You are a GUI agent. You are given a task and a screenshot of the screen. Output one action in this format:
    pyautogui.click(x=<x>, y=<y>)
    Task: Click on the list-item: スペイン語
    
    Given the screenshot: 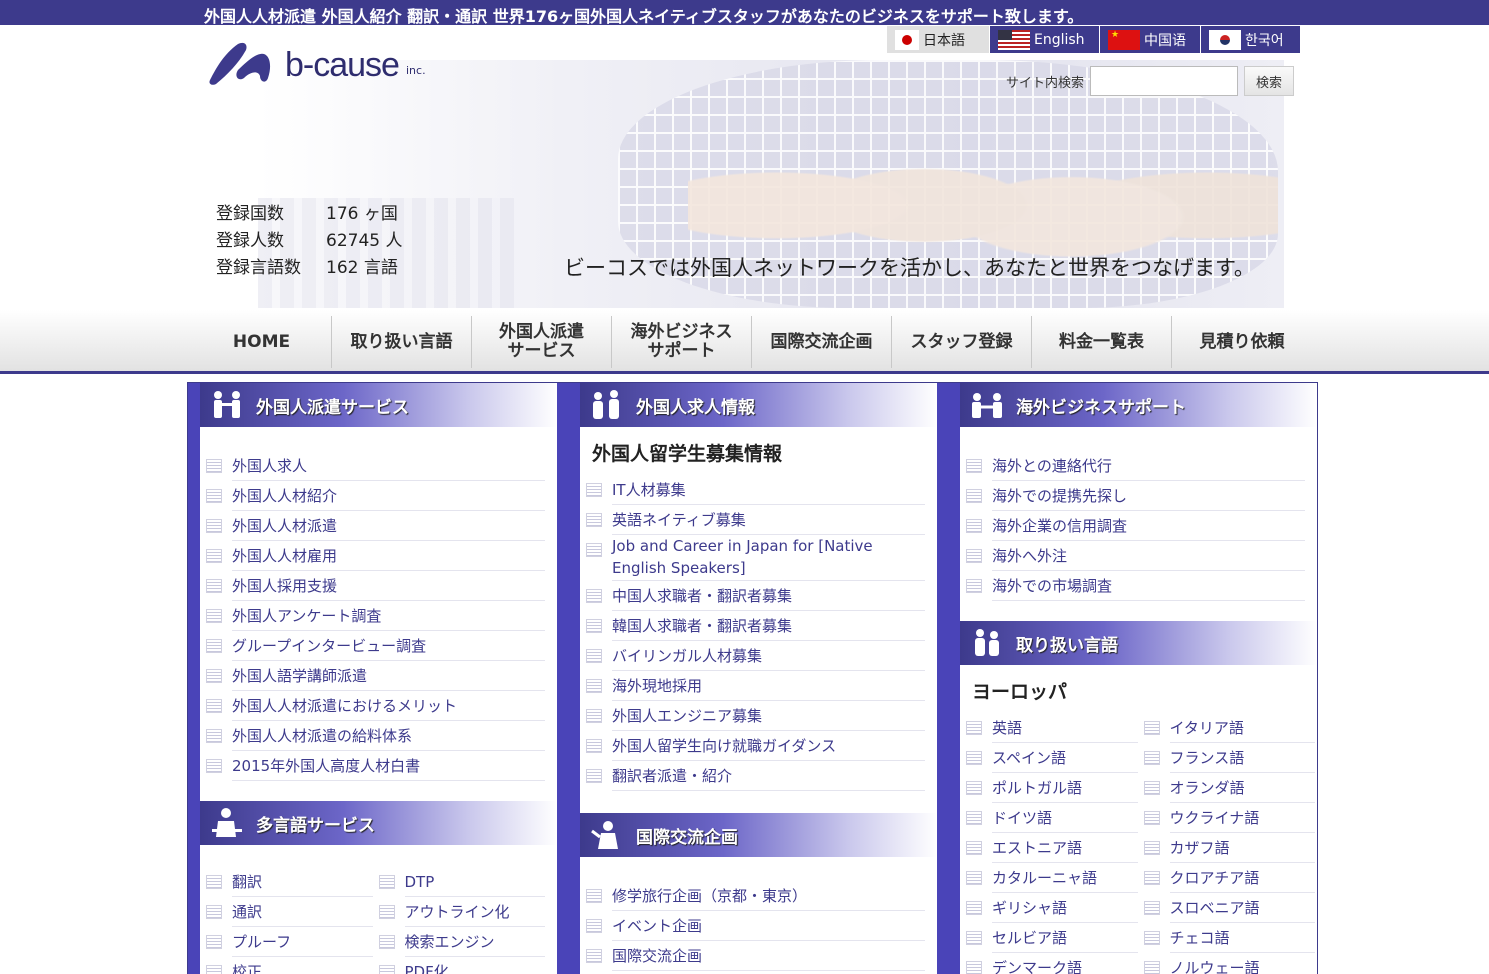 What is the action you would take?
    pyautogui.click(x=1052, y=758)
    